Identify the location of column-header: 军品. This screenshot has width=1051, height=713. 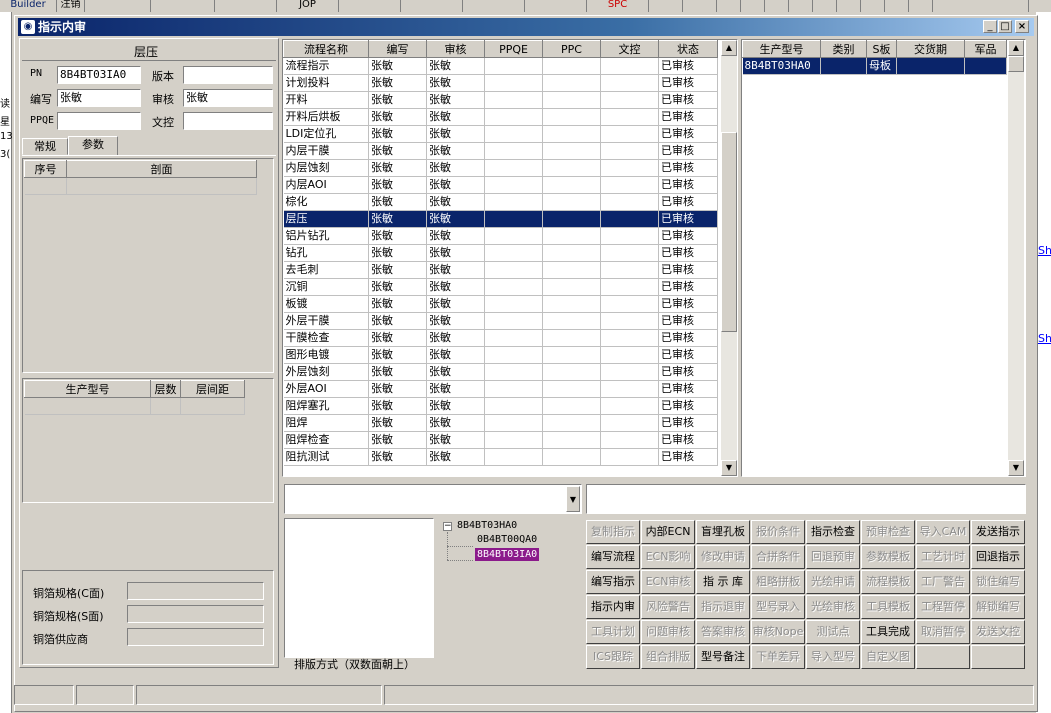
(985, 49).